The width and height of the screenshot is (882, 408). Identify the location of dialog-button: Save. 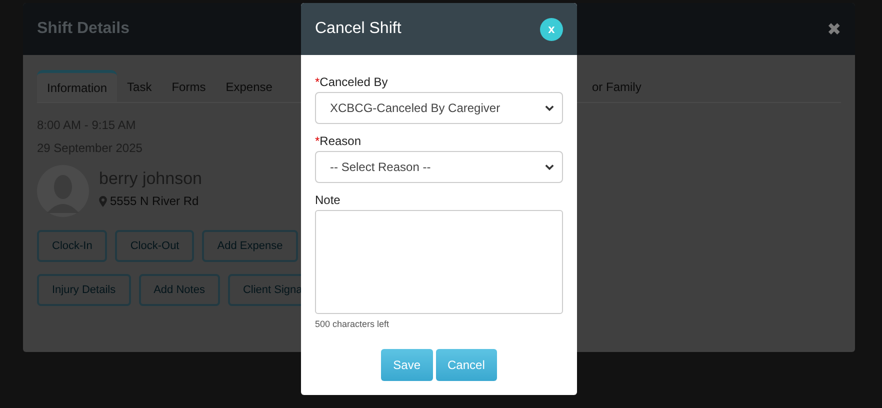
(406, 365).